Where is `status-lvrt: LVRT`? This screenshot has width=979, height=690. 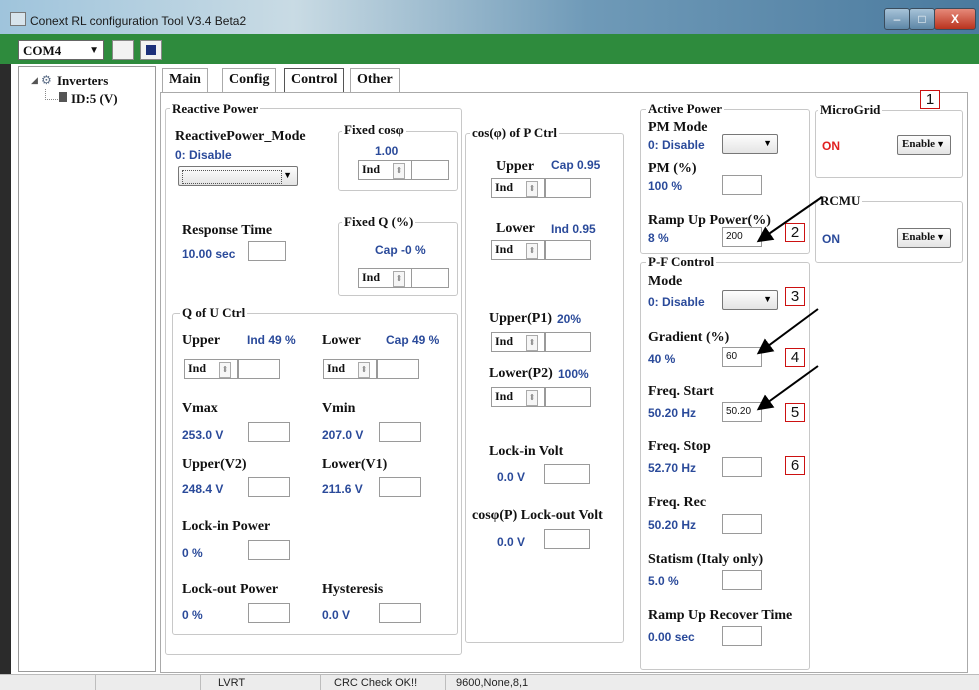 status-lvrt: LVRT is located at coordinates (232, 683).